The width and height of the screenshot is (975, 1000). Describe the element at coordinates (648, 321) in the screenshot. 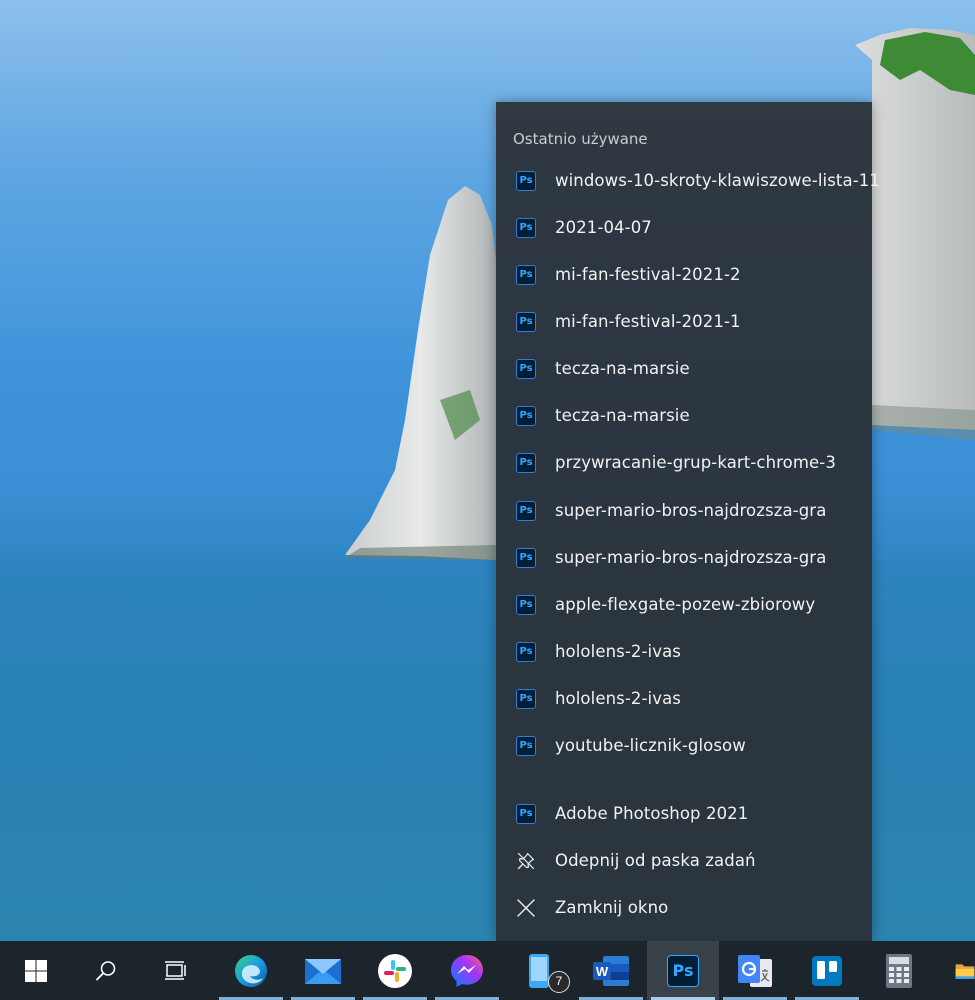

I see `recent-item-label: mi-fan-festival-2021-1` at that location.